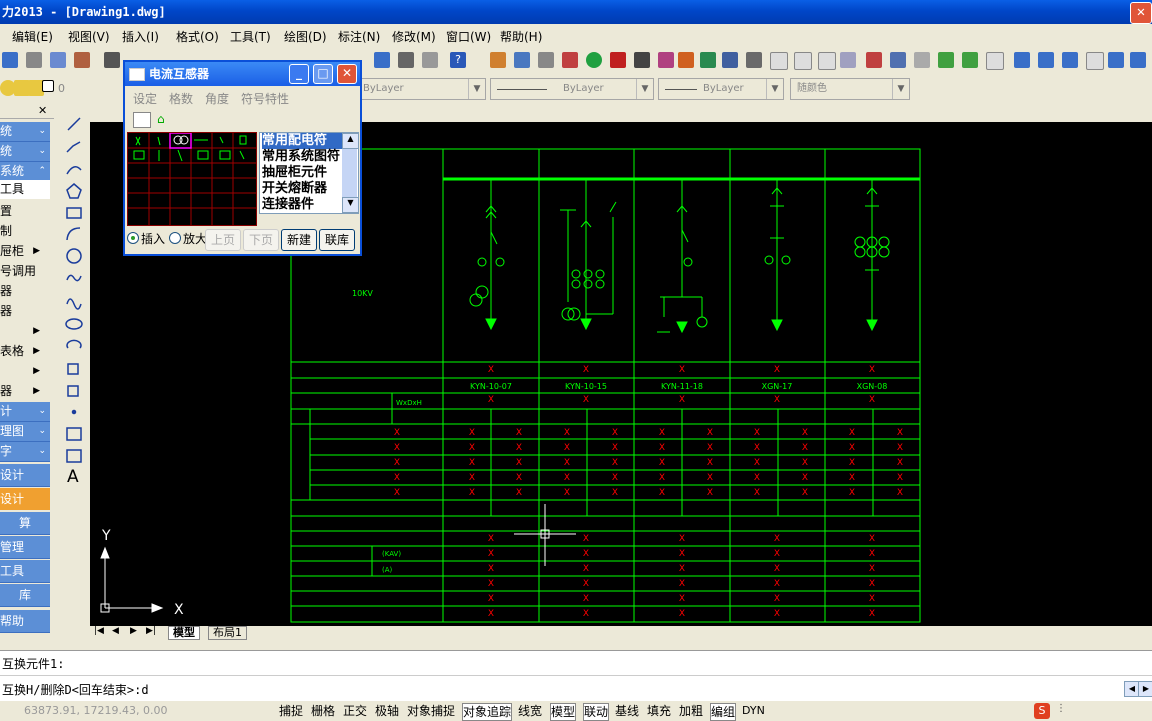 The height and width of the screenshot is (721, 1152). I want to click on match-icon, so click(522, 60).